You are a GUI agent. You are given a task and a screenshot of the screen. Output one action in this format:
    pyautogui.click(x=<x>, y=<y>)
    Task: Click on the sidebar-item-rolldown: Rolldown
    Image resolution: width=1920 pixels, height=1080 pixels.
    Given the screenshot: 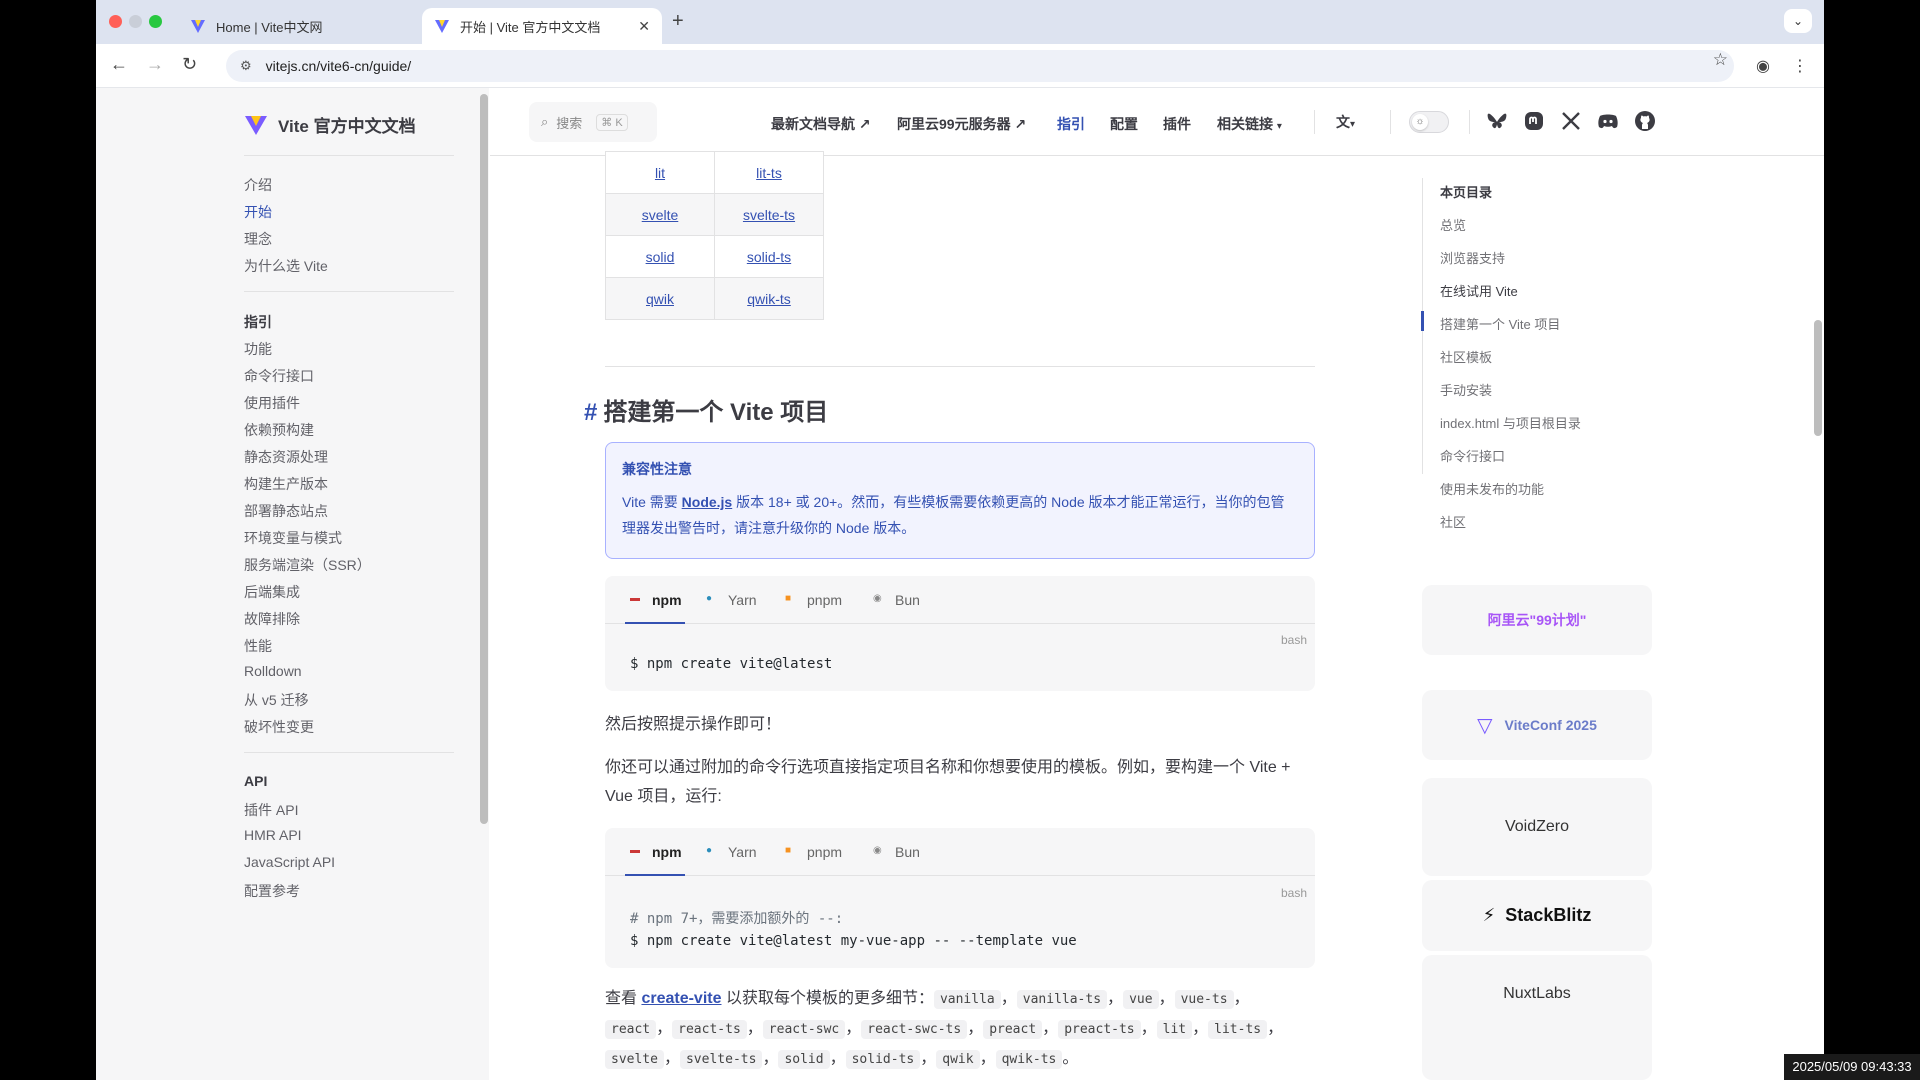 What is the action you would take?
    pyautogui.click(x=273, y=671)
    